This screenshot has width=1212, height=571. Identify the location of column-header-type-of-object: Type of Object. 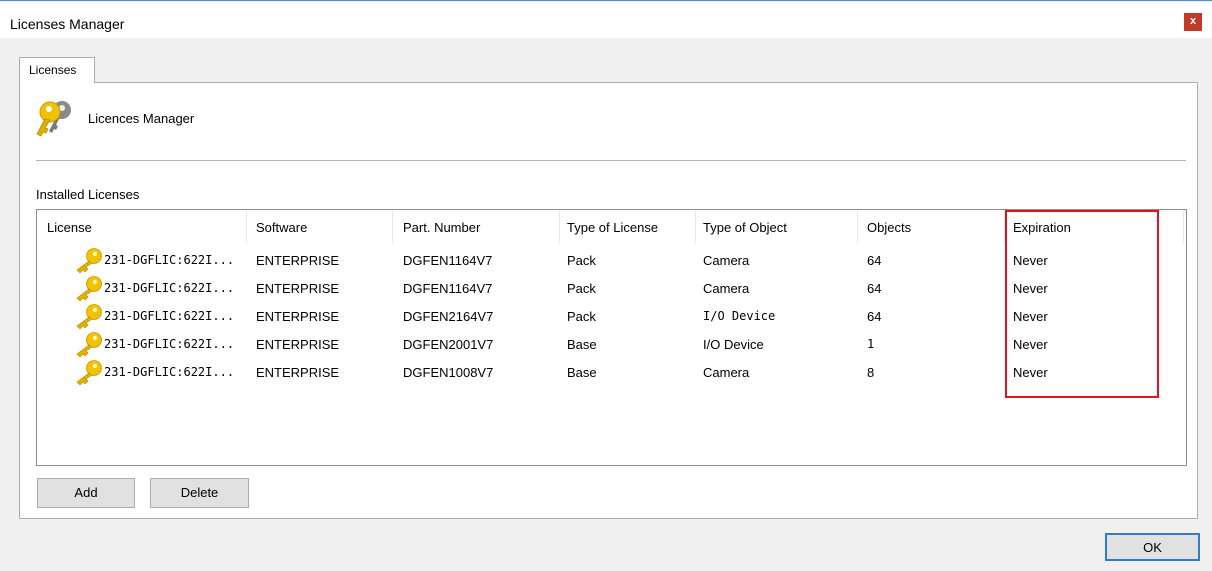
(745, 230).